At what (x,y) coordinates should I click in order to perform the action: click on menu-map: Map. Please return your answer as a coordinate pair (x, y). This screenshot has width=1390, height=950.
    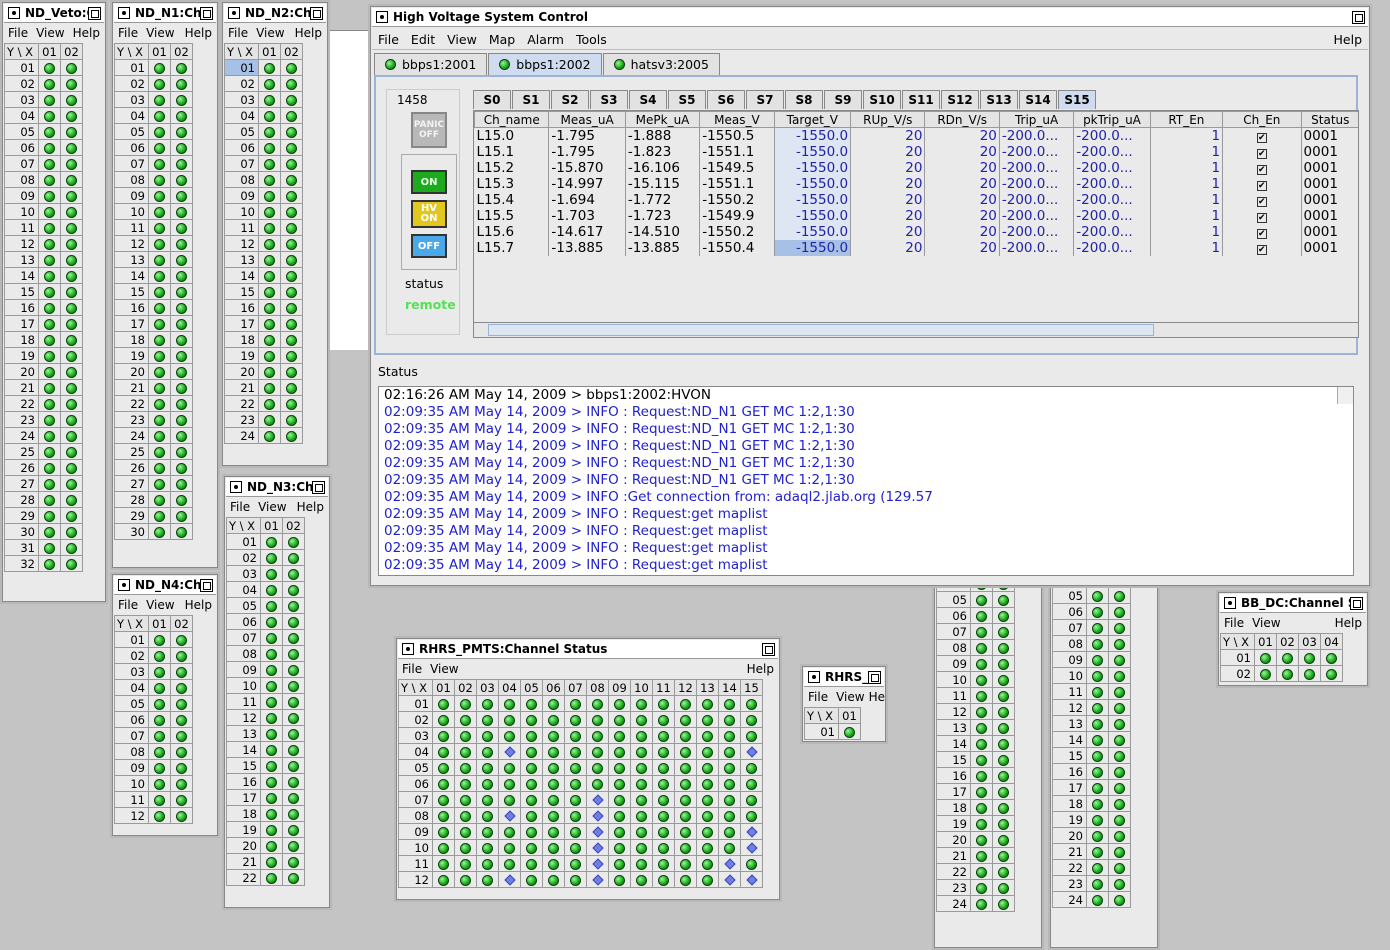
    Looking at the image, I should click on (502, 39).